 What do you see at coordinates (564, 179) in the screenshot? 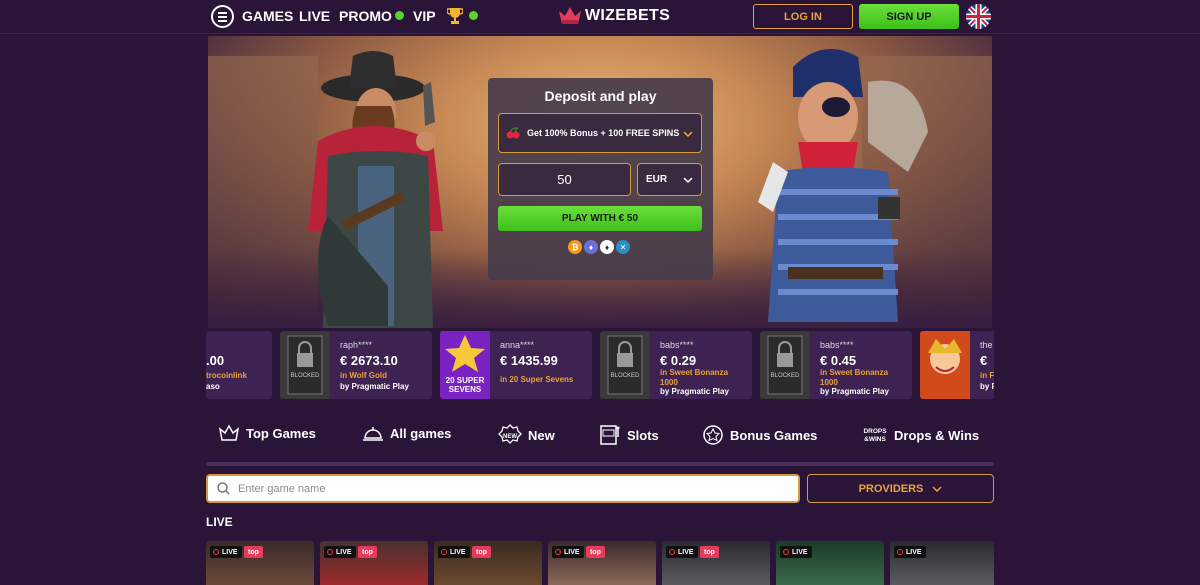
I see `amount-input: 50` at bounding box center [564, 179].